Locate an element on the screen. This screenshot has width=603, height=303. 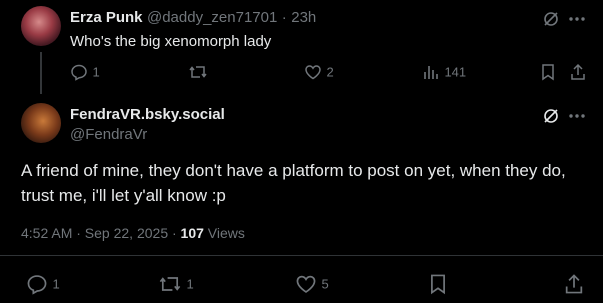
post-views-label: Views is located at coordinates (226, 233).